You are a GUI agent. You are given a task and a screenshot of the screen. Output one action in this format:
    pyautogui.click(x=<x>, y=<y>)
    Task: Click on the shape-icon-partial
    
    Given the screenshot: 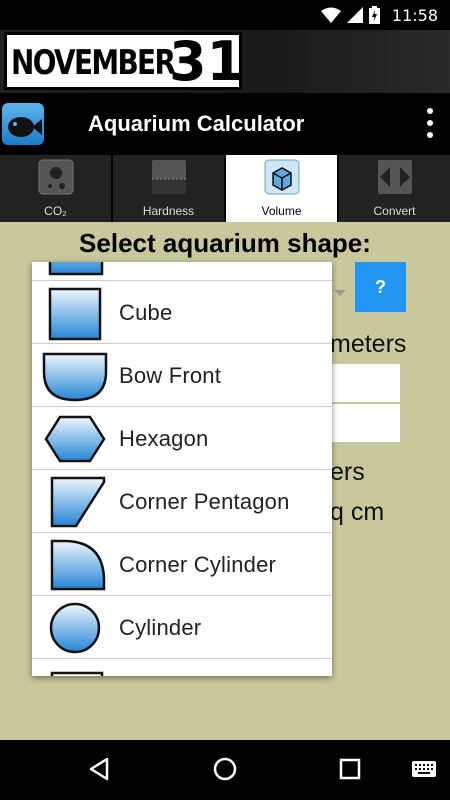 What is the action you would take?
    pyautogui.click(x=77, y=673)
    